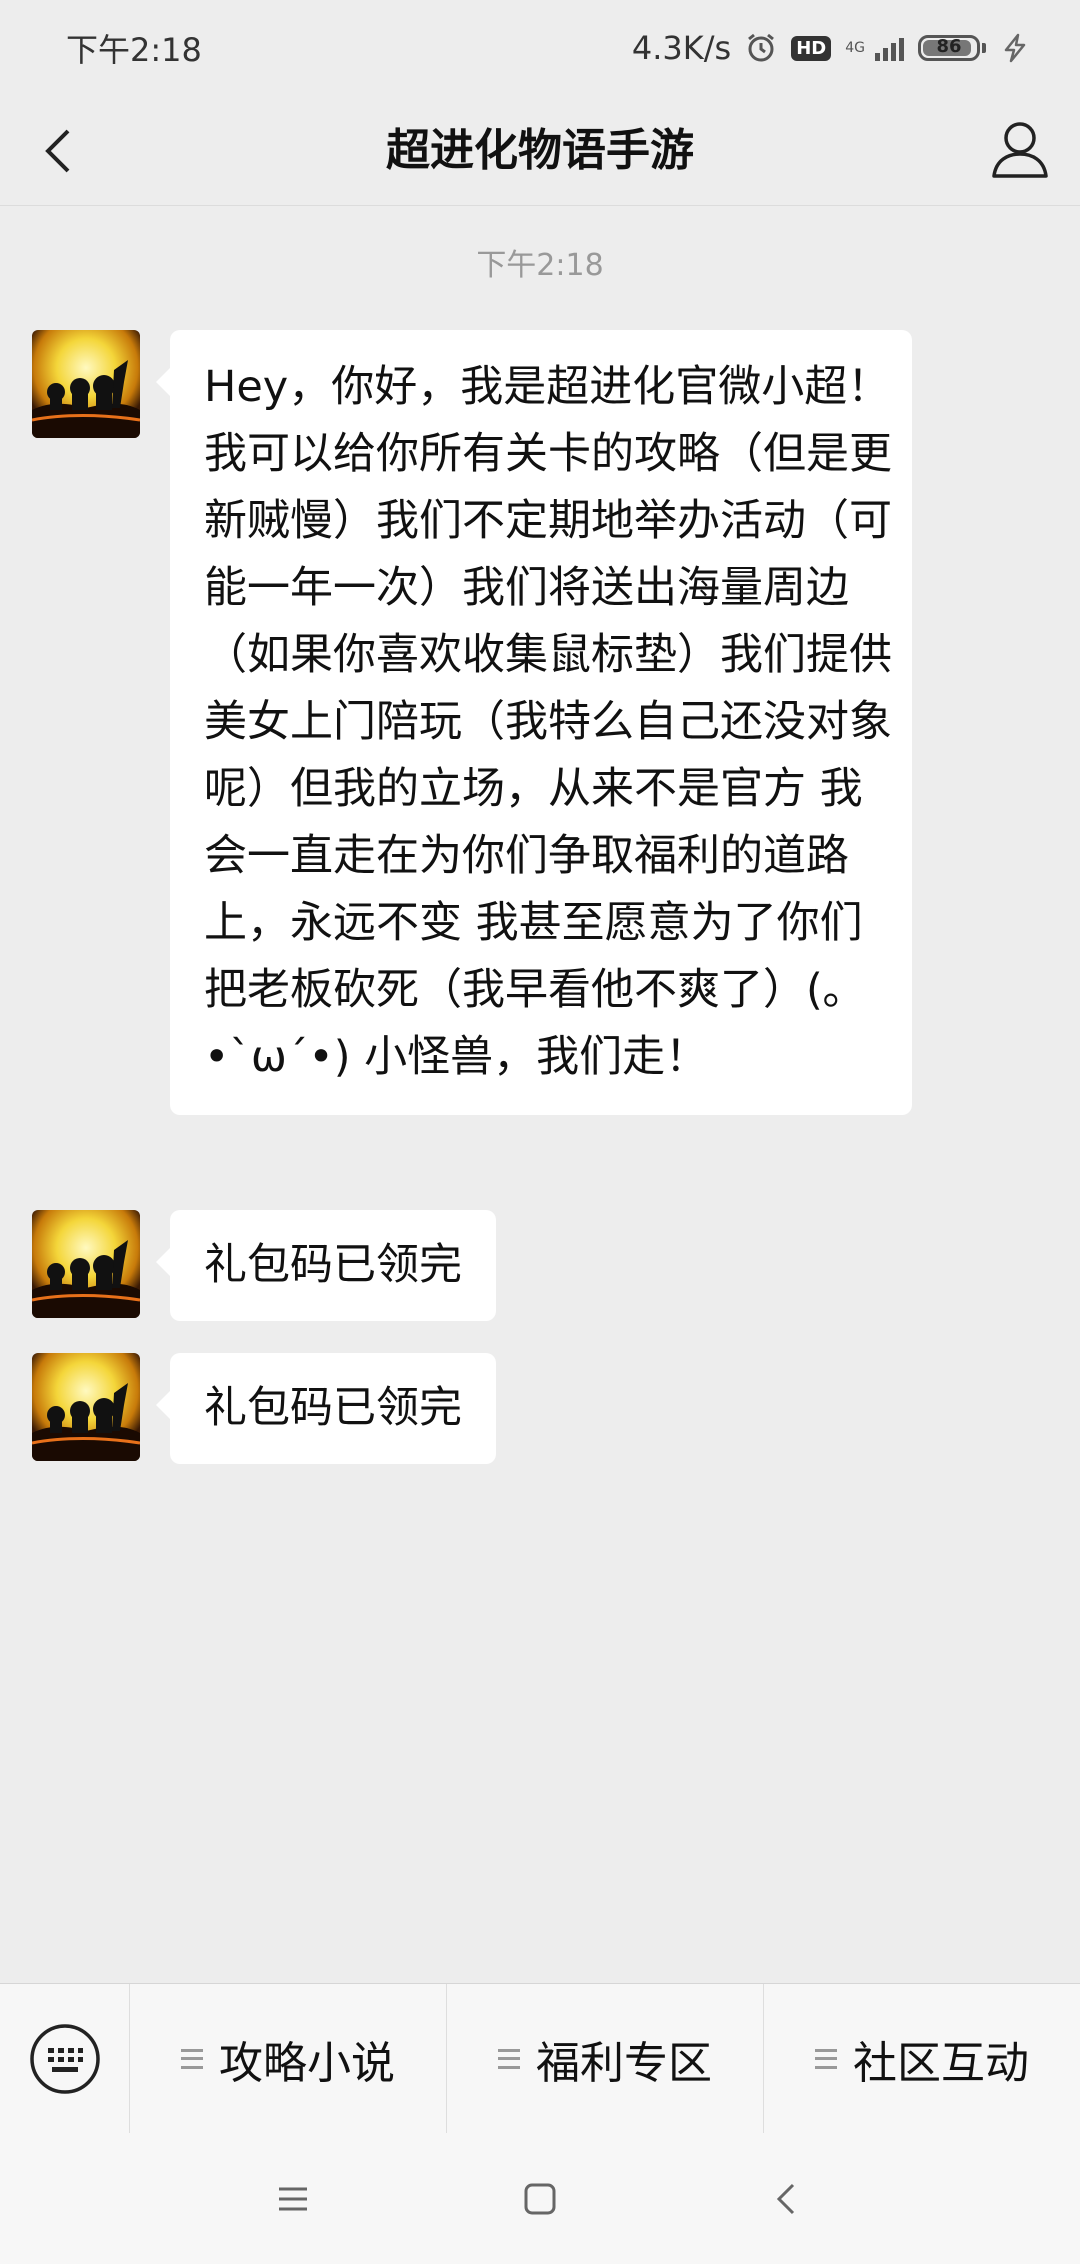  I want to click on home-button, so click(540, 2199).